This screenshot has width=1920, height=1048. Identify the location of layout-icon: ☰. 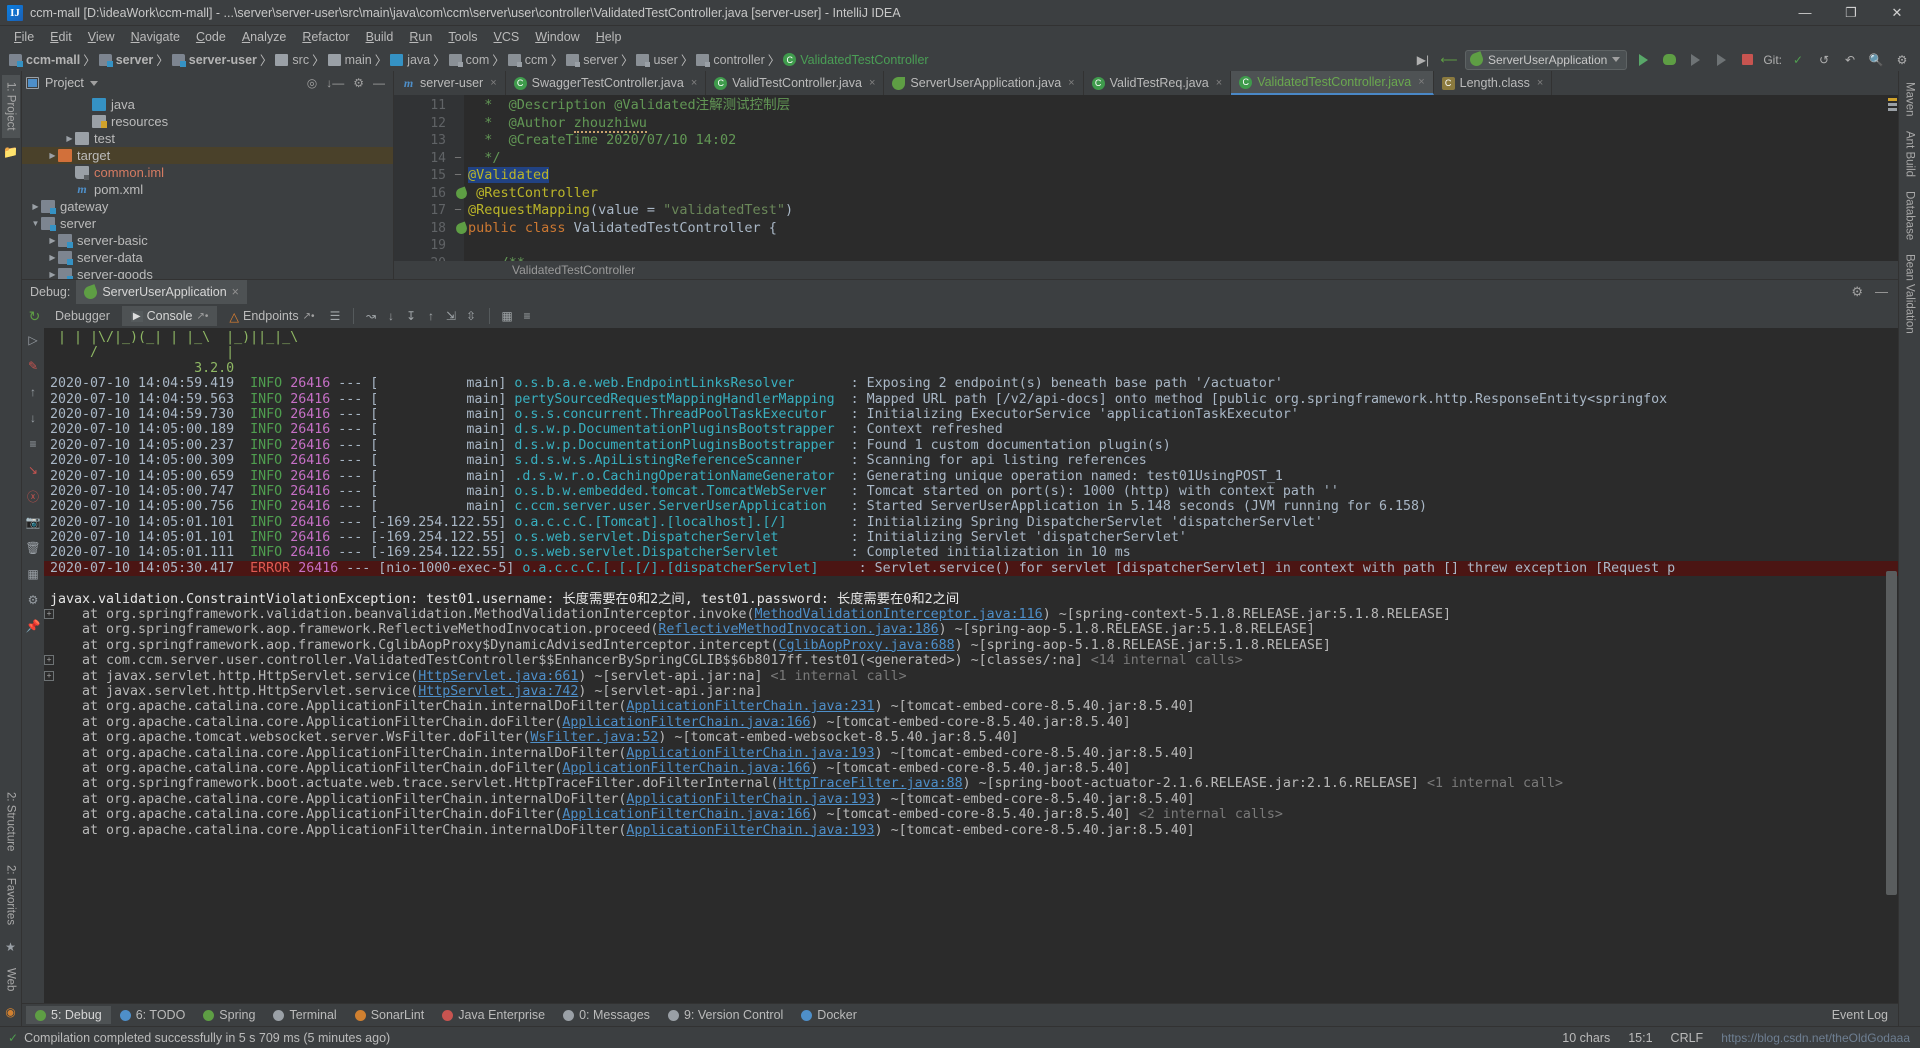
(335, 316).